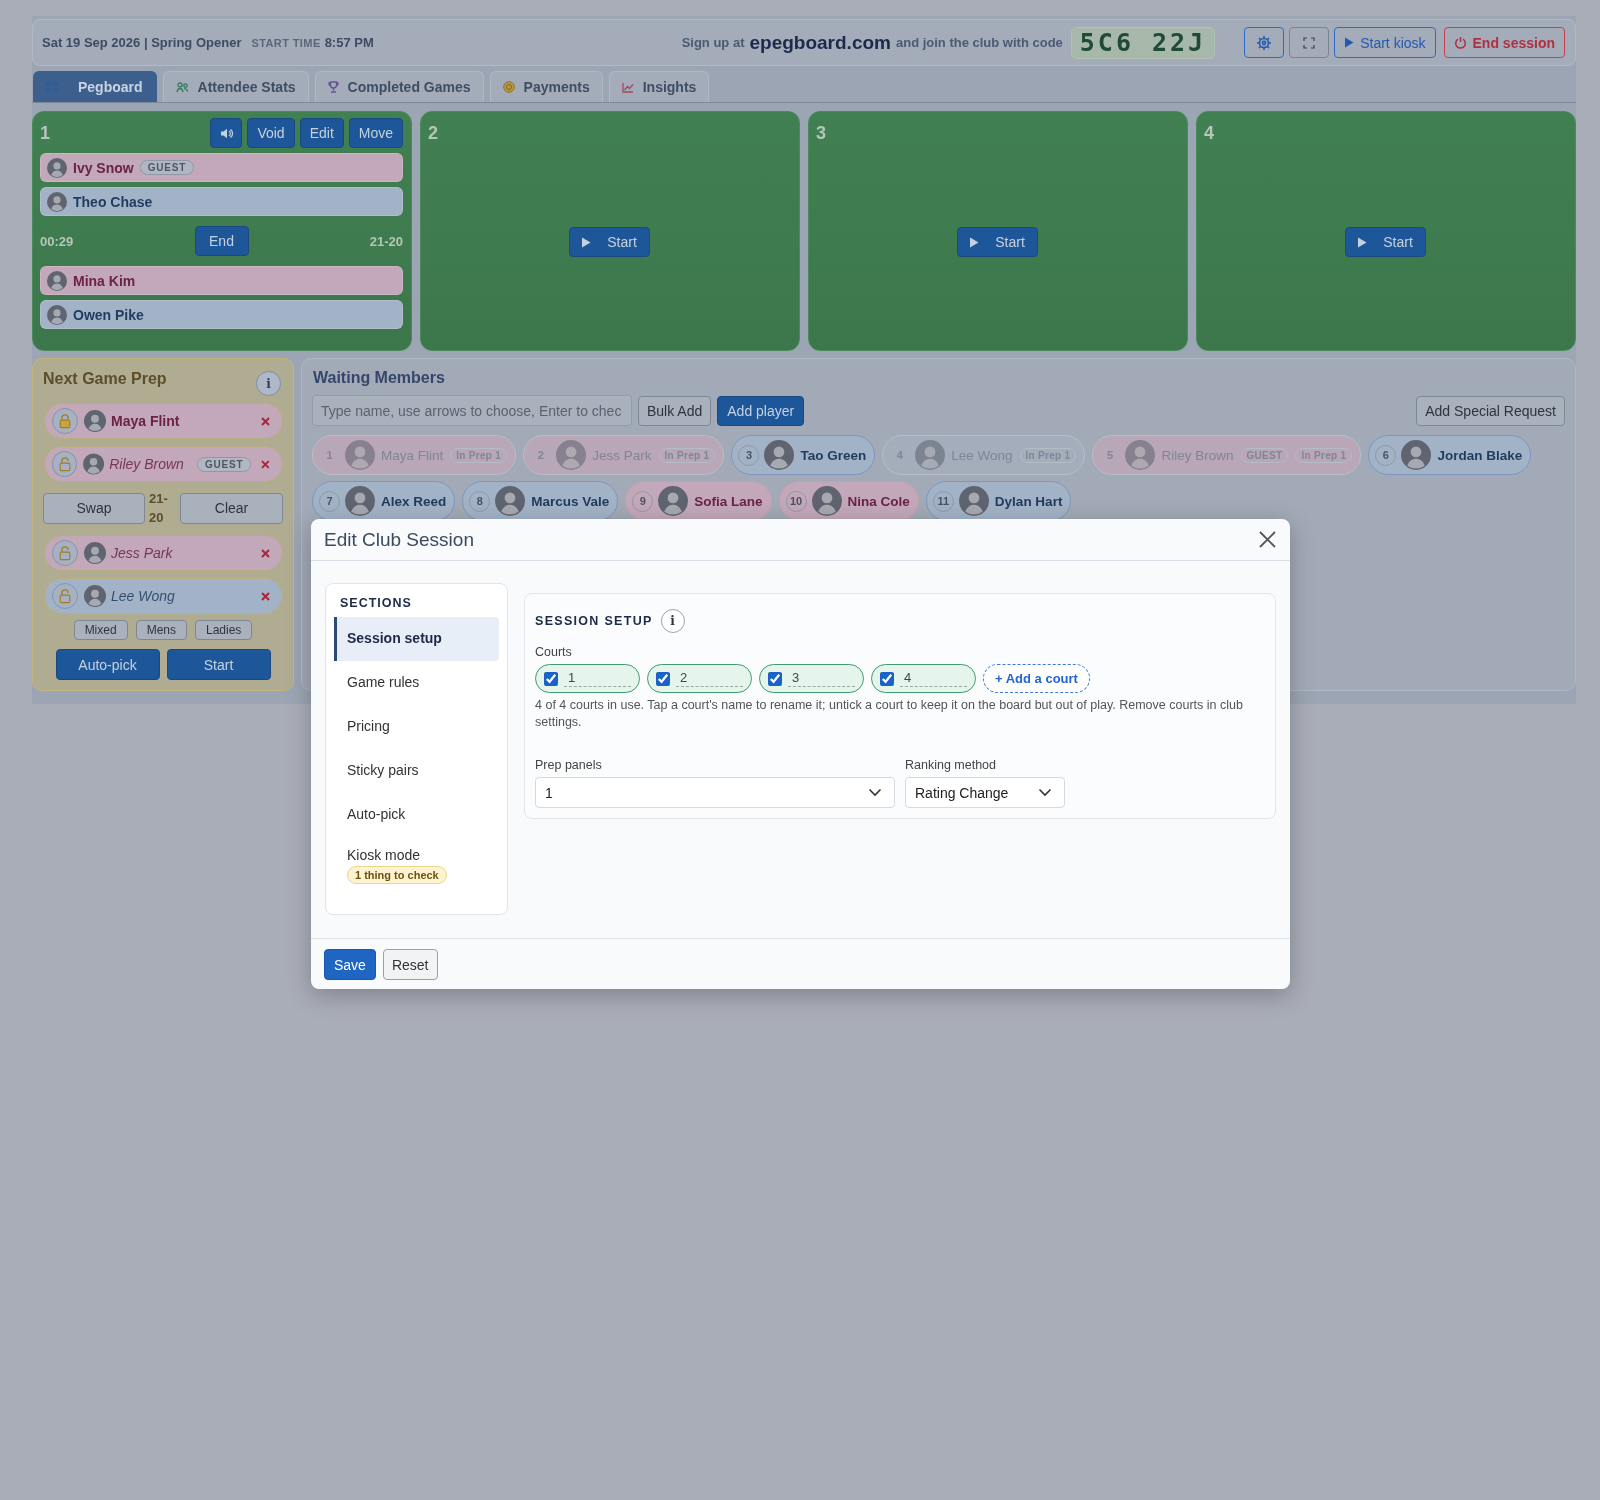 Image resolution: width=1600 pixels, height=1500 pixels. Describe the element at coordinates (761, 410) in the screenshot. I see `add-player-button: Add player` at that location.